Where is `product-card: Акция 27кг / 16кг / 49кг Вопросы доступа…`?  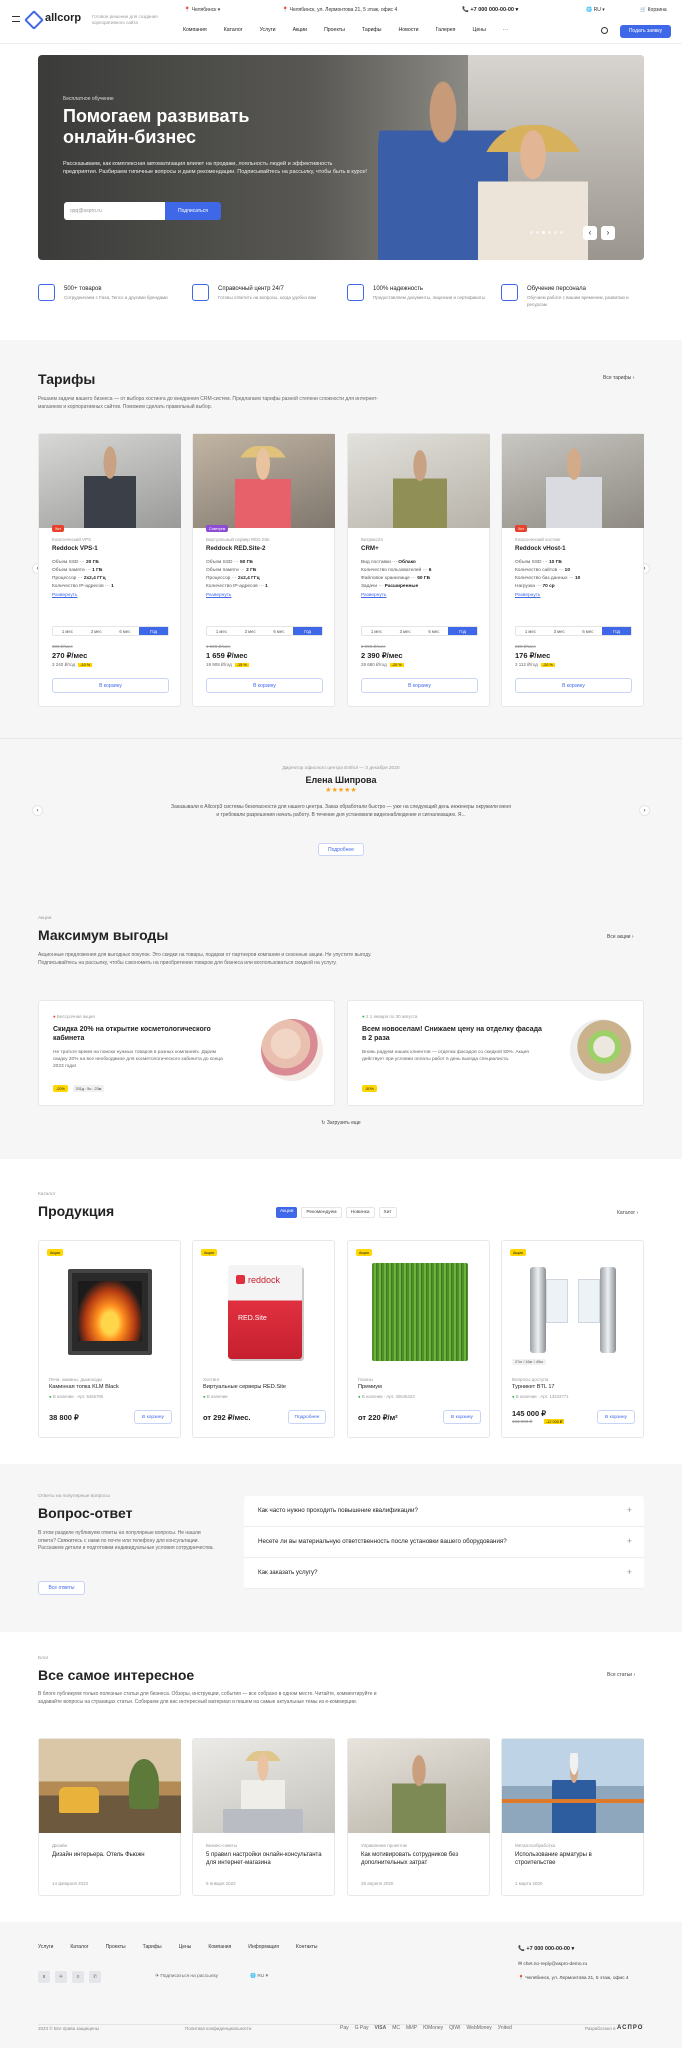
product-card: Акция 27кг / 16кг / 49кг Вопросы доступа… is located at coordinates (572, 1339).